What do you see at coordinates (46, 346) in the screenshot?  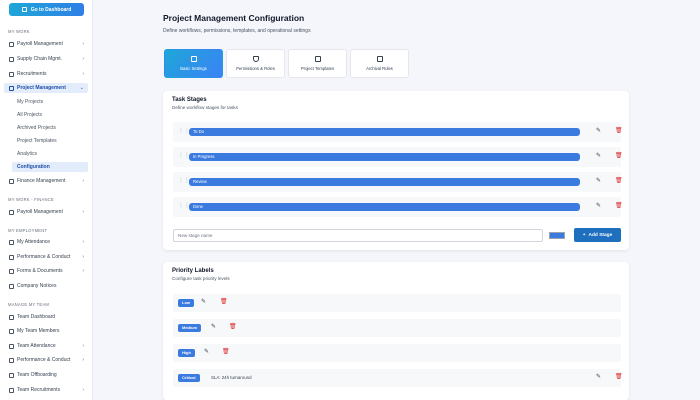 I see `sidebar-item-team-attendance: Team Attendance ›` at bounding box center [46, 346].